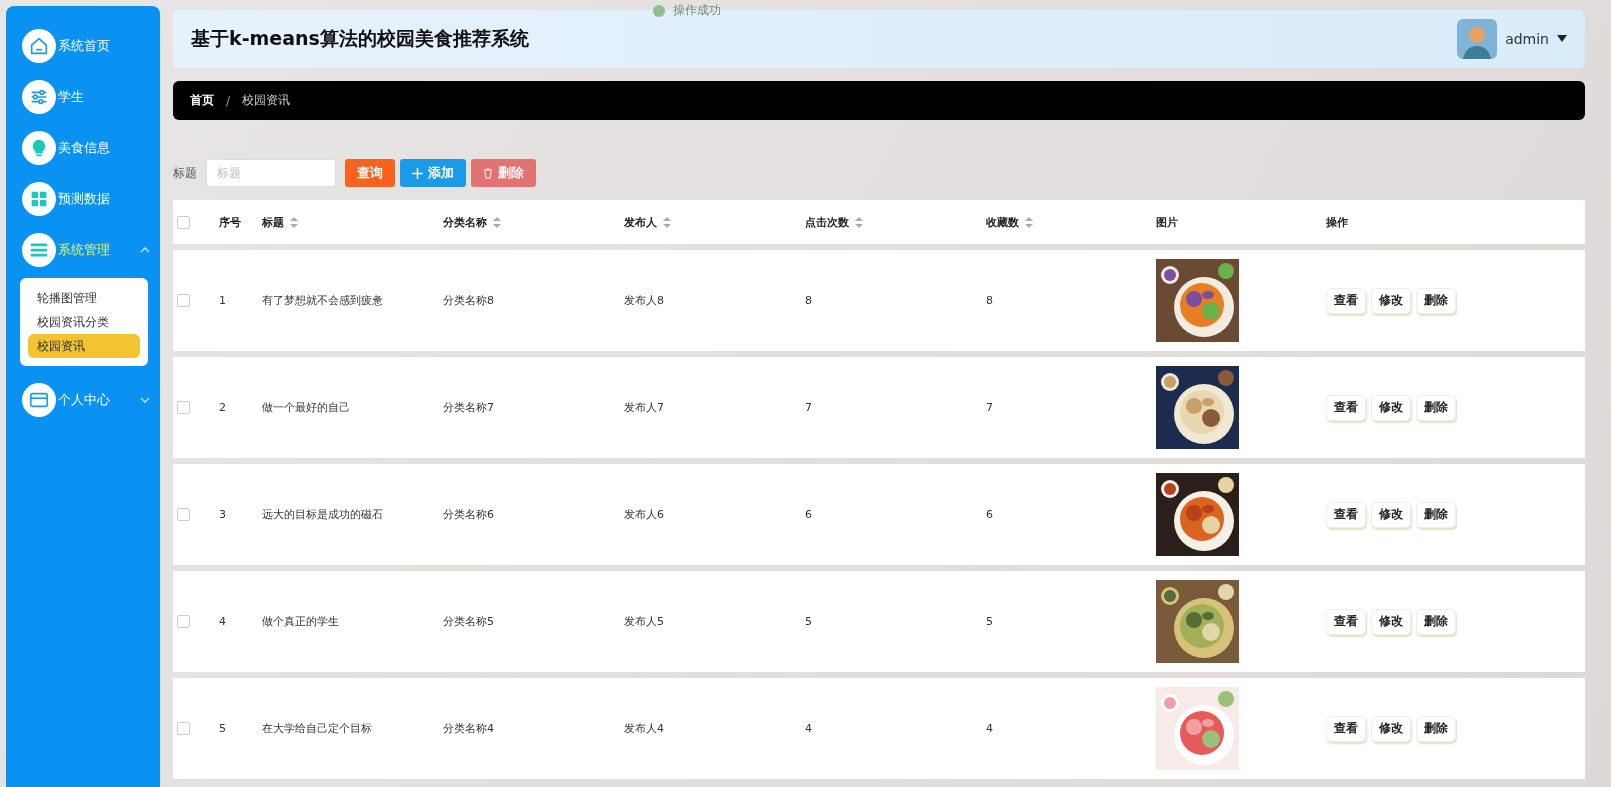 The height and width of the screenshot is (787, 1611). Describe the element at coordinates (360, 38) in the screenshot. I see `app-title: 基于k-means算法的校园美食推荐系统` at that location.